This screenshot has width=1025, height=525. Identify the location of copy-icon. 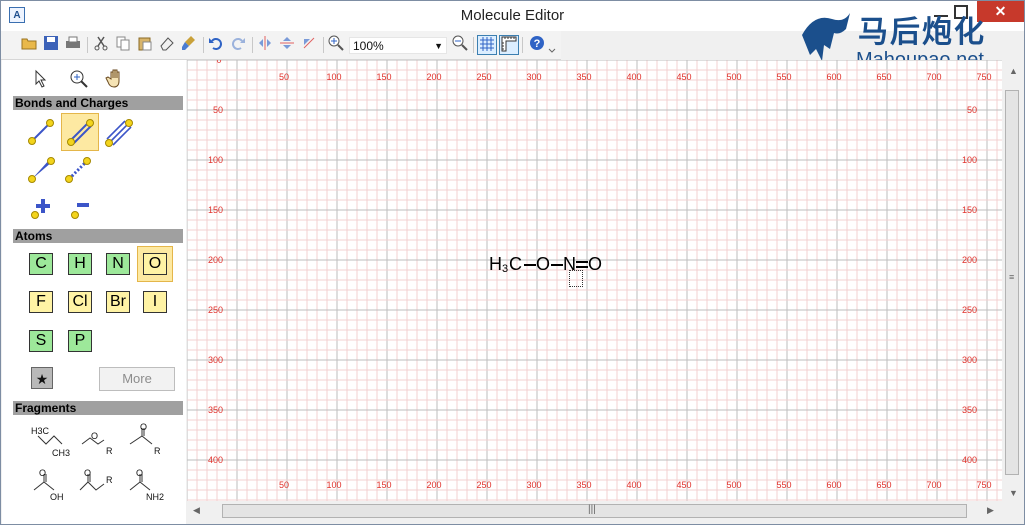
(123, 45).